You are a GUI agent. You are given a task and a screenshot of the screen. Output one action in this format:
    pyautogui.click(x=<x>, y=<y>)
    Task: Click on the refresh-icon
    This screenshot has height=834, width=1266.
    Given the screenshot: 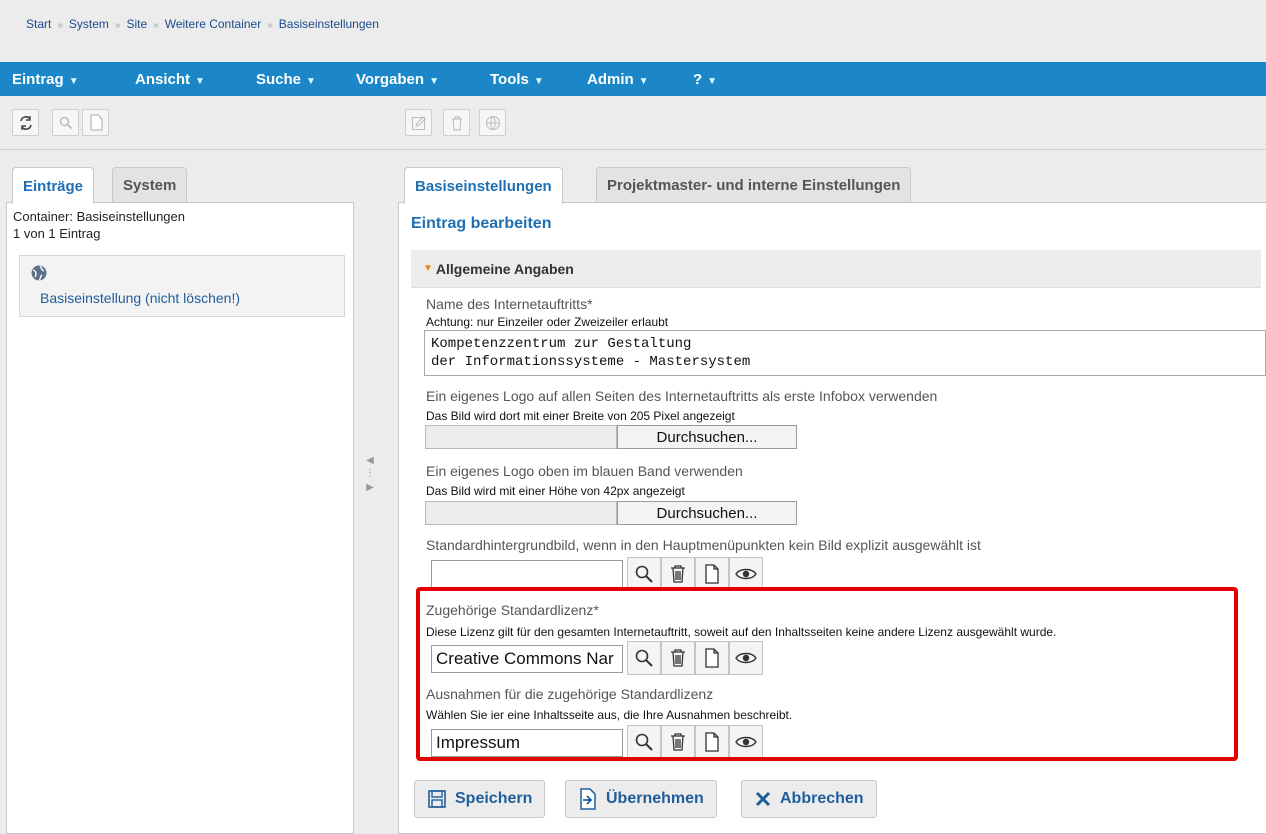 What is the action you would take?
    pyautogui.click(x=25, y=122)
    